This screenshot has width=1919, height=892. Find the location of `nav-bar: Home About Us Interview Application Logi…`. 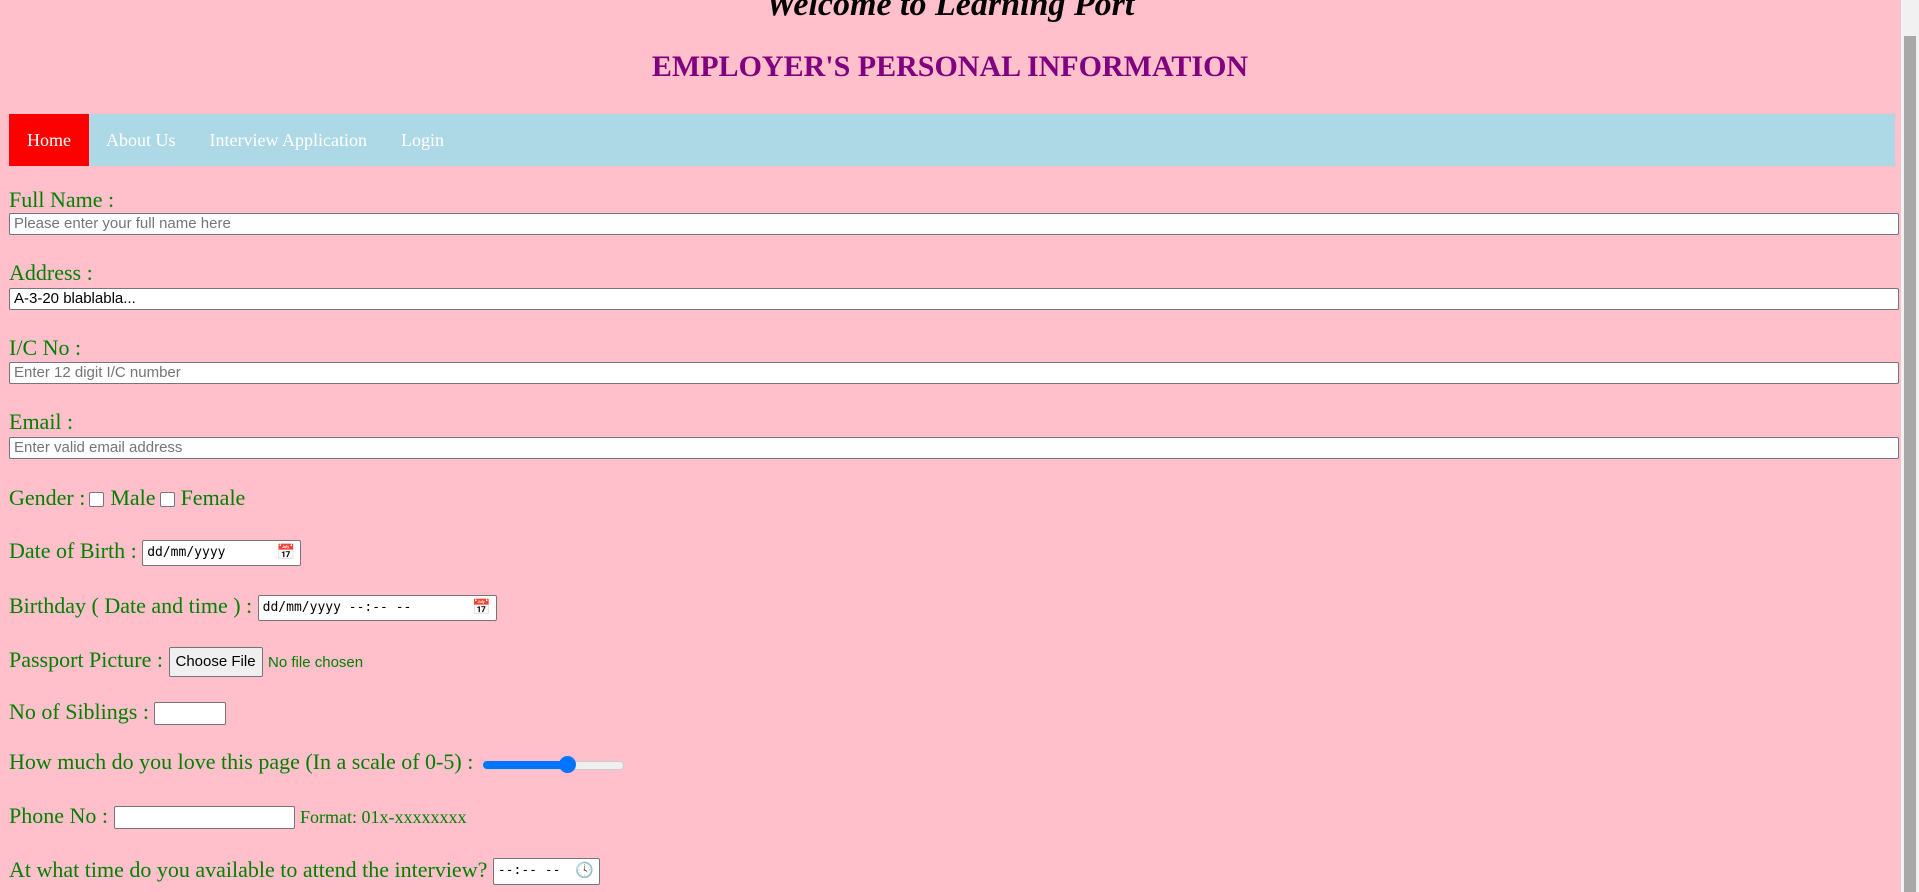

nav-bar: Home About Us Interview Application Logi… is located at coordinates (952, 140).